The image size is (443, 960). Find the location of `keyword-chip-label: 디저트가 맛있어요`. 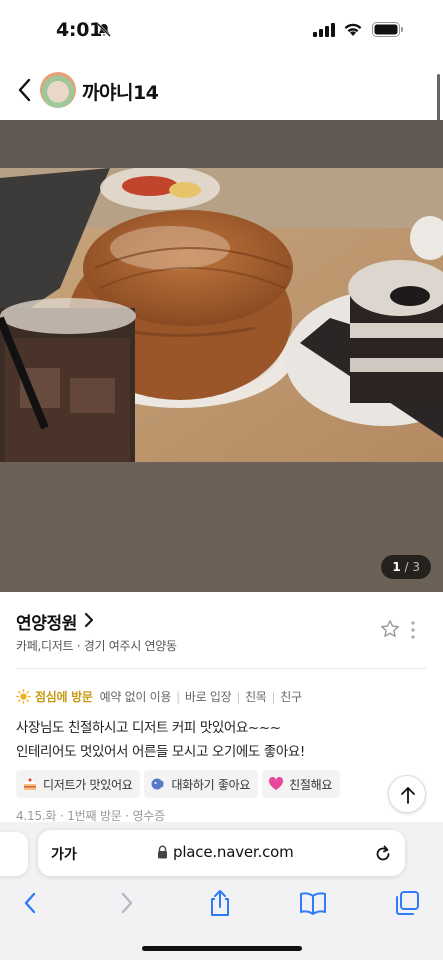

keyword-chip-label: 디저트가 맛있어요 is located at coordinates (88, 784).